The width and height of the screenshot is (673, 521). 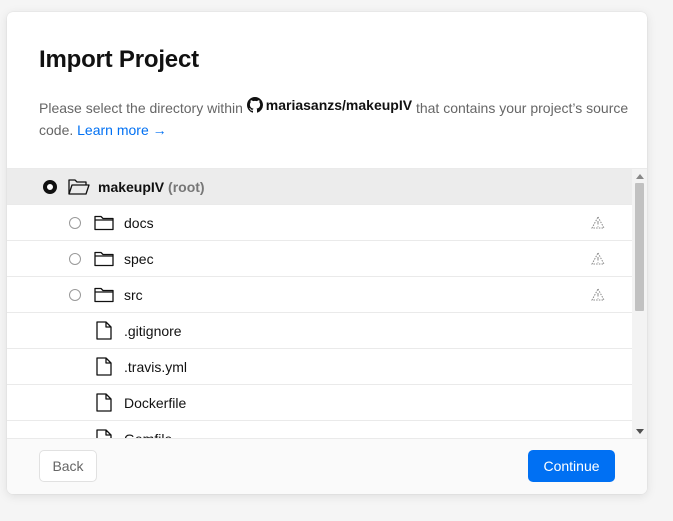 What do you see at coordinates (141, 108) in the screenshot?
I see `description-prefix: Please select the directory within` at bounding box center [141, 108].